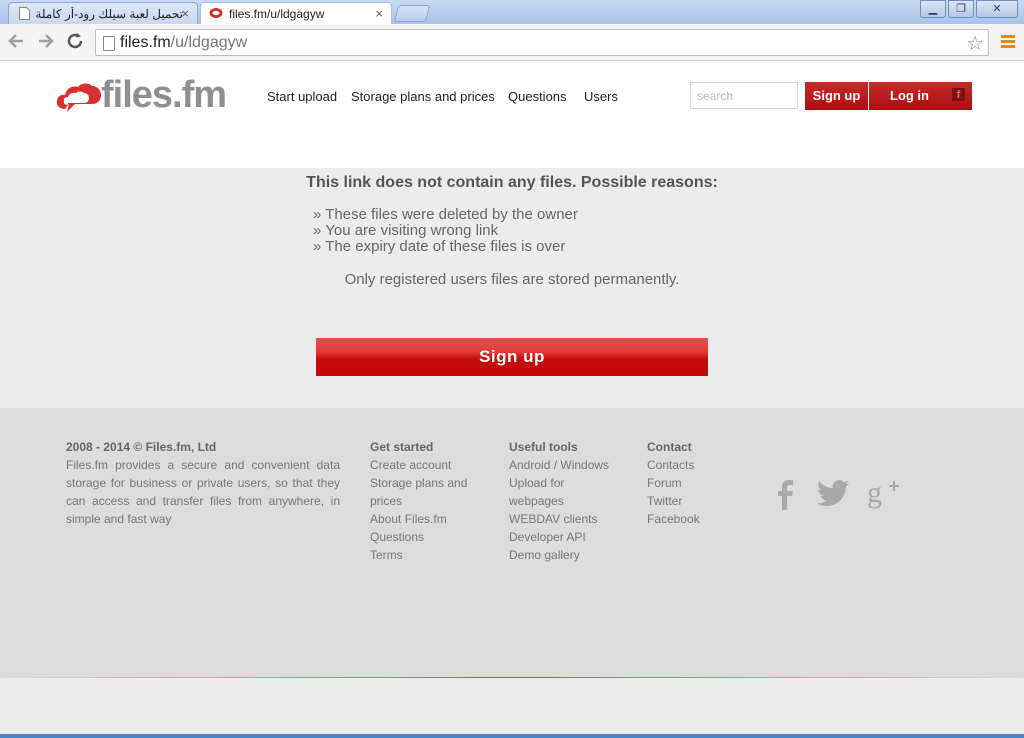 The width and height of the screenshot is (1024, 738). I want to click on footer-link: Twitter, so click(692, 501).